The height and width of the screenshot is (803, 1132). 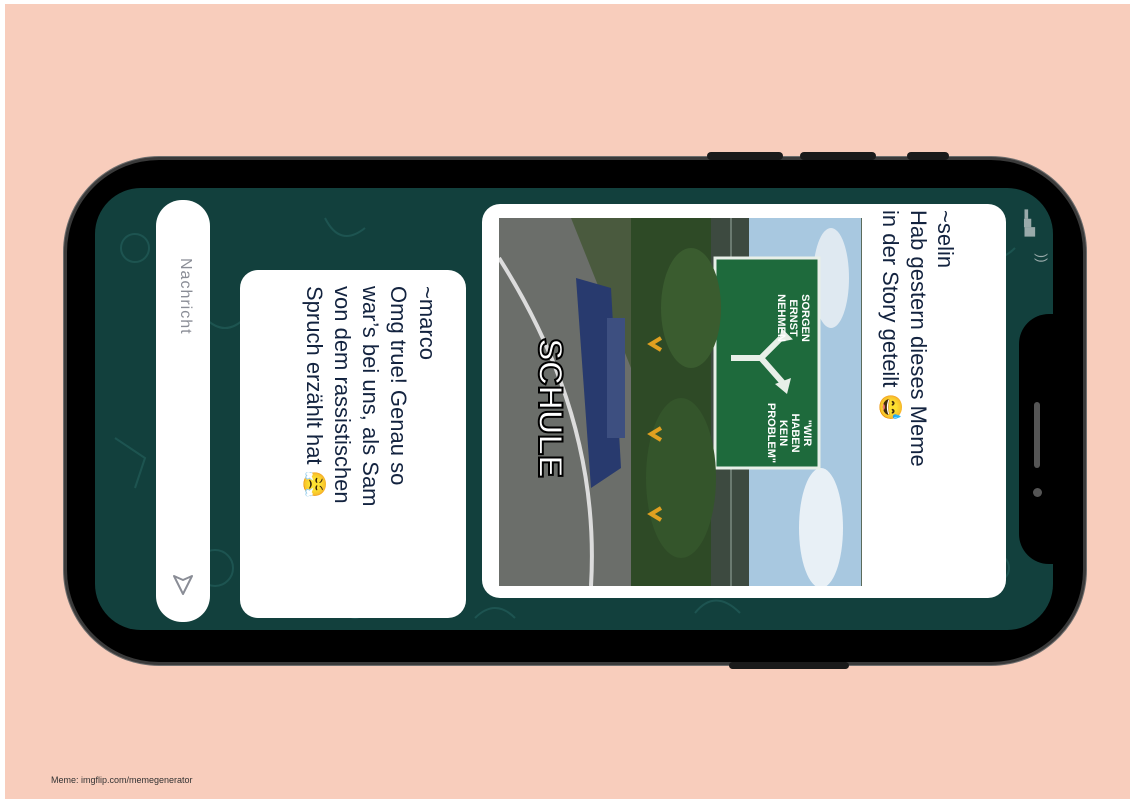 I want to click on message-input: Nachricht, so click(x=183, y=411).